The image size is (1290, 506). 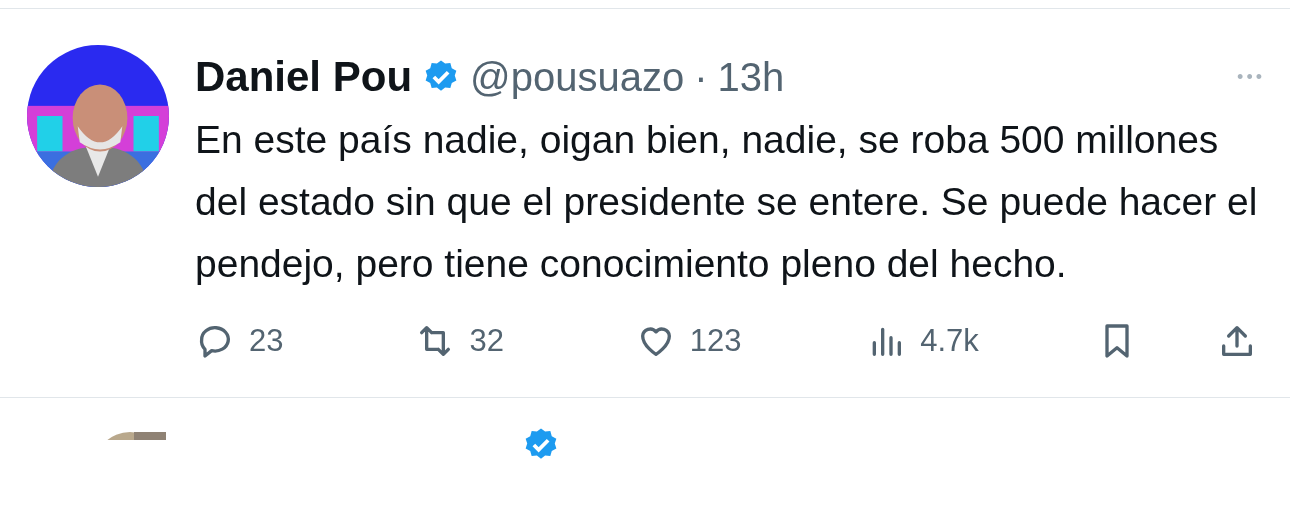 I want to click on views-button: 4.7k, so click(x=941, y=341).